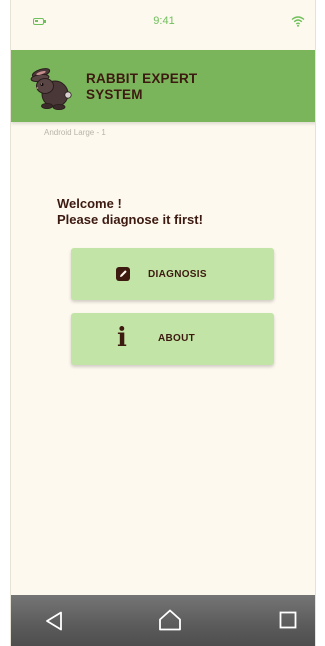 This screenshot has width=325, height=646. Describe the element at coordinates (298, 21) in the screenshot. I see `wifi-icon` at that location.